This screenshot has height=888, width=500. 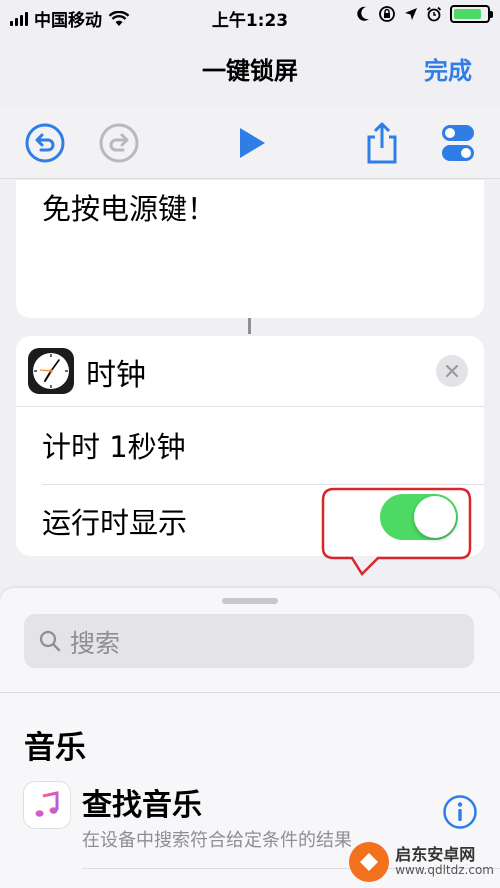 I want to click on watermark-logo-icon, so click(x=369, y=862).